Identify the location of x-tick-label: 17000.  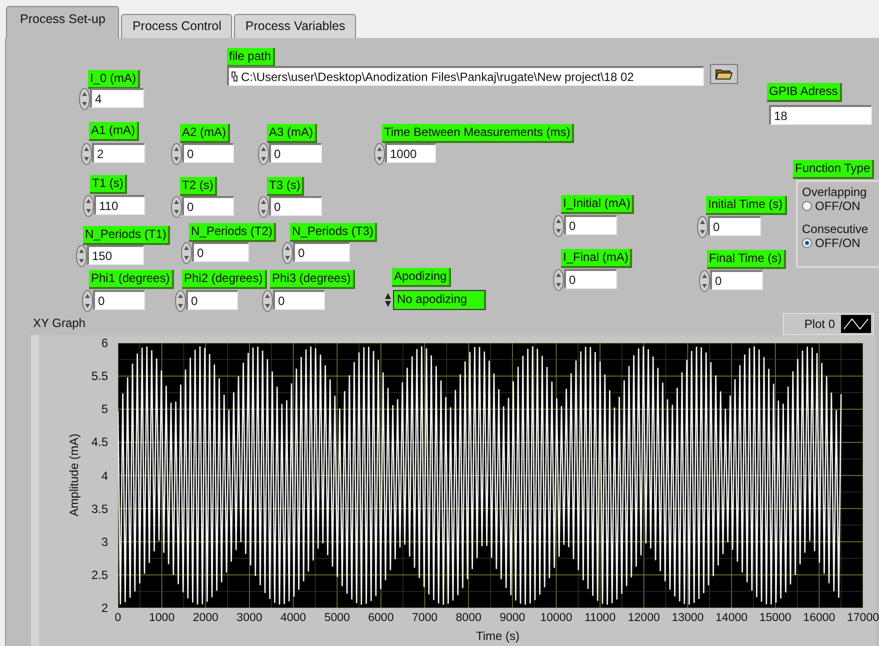
(863, 618).